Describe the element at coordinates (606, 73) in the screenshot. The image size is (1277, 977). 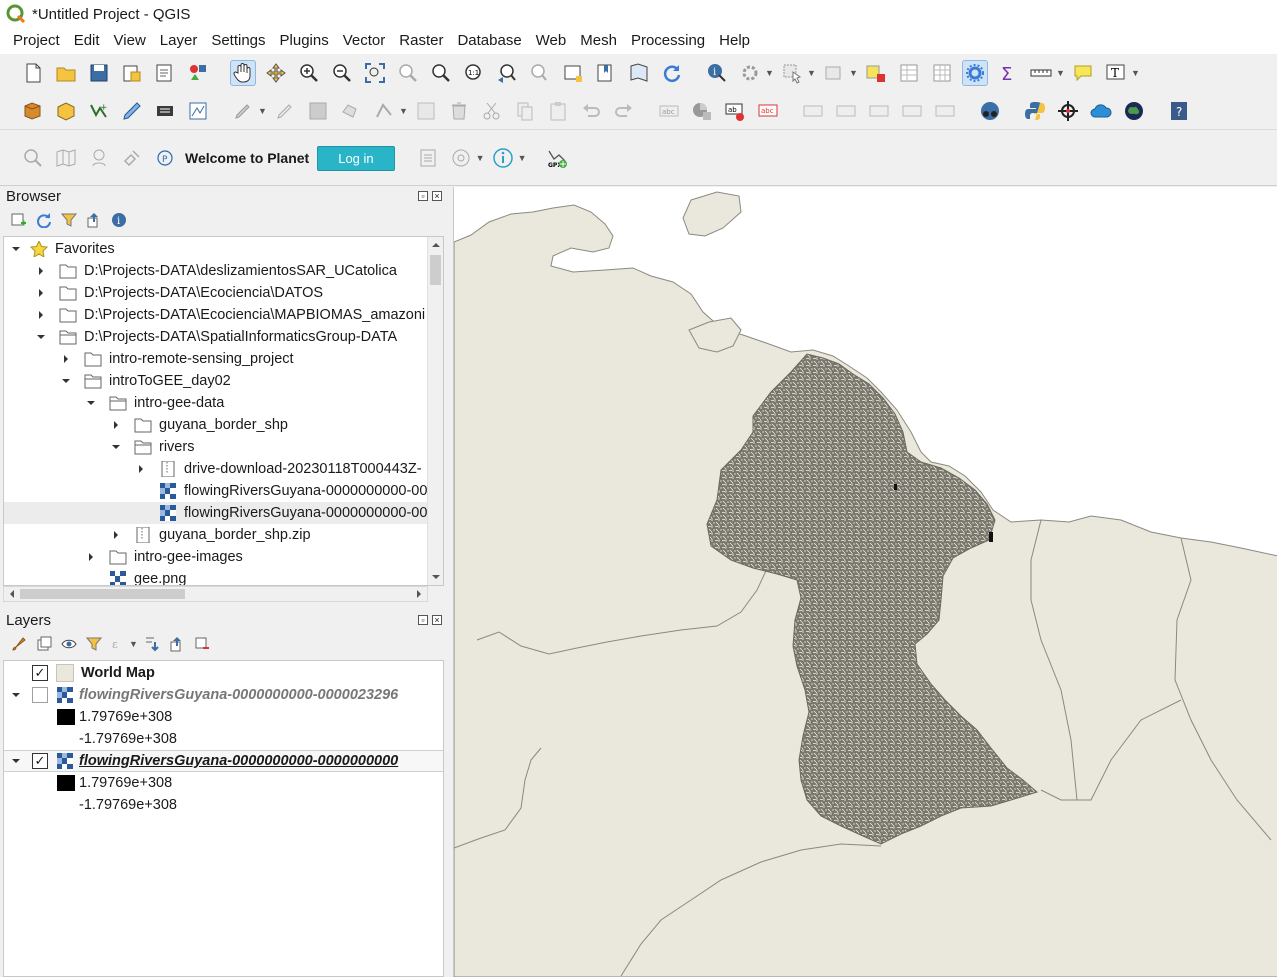
I see `new-bookmark-button` at that location.